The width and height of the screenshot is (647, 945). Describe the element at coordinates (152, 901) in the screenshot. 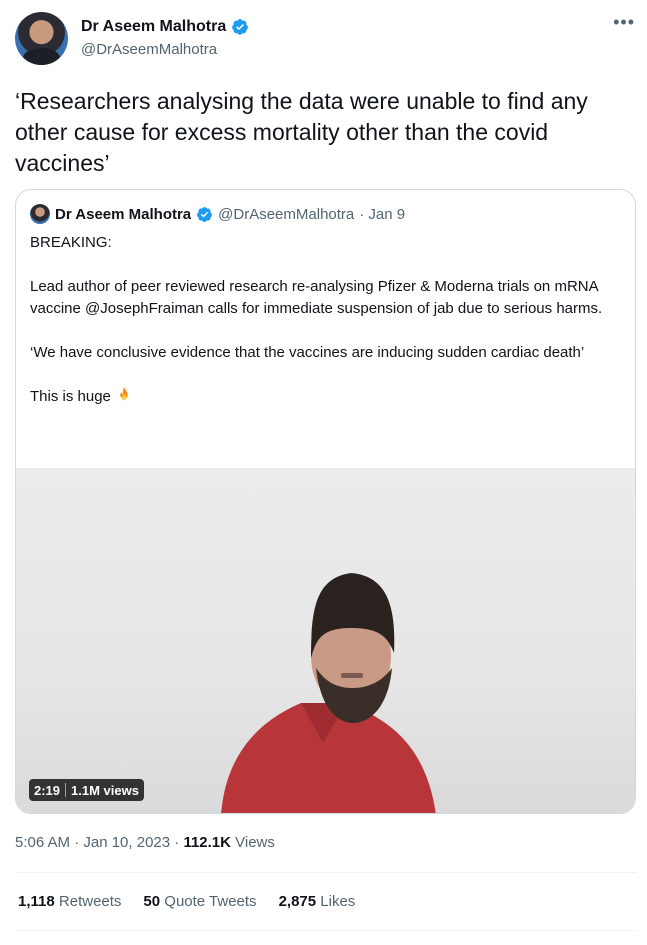

I see `quotes-count: 50` at that location.